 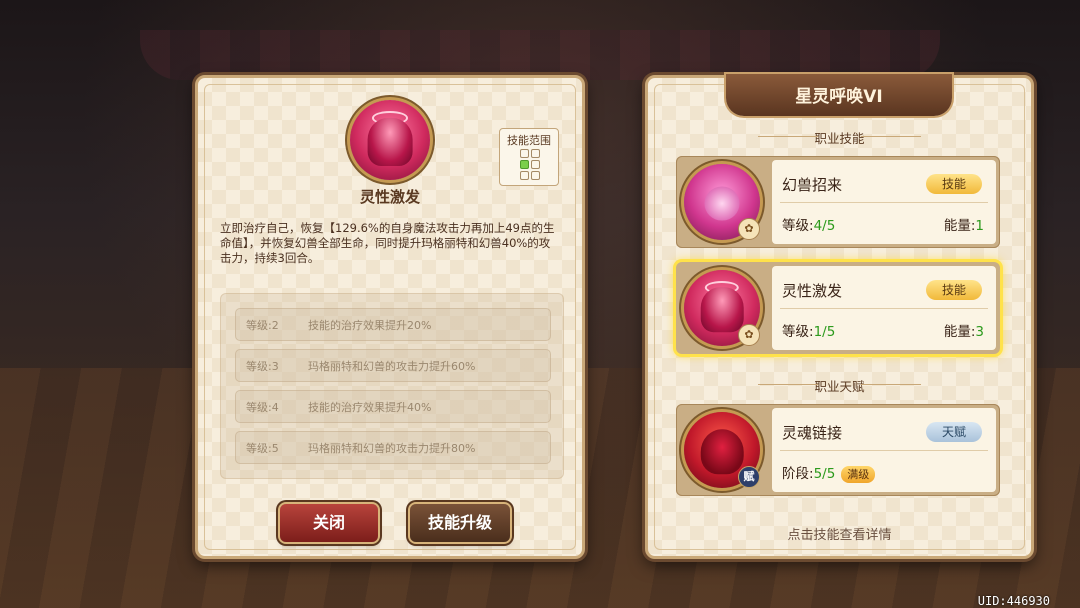 I want to click on level-effect-text: 玛格丽特和幻兽的攻击力提升60%, so click(x=392, y=366).